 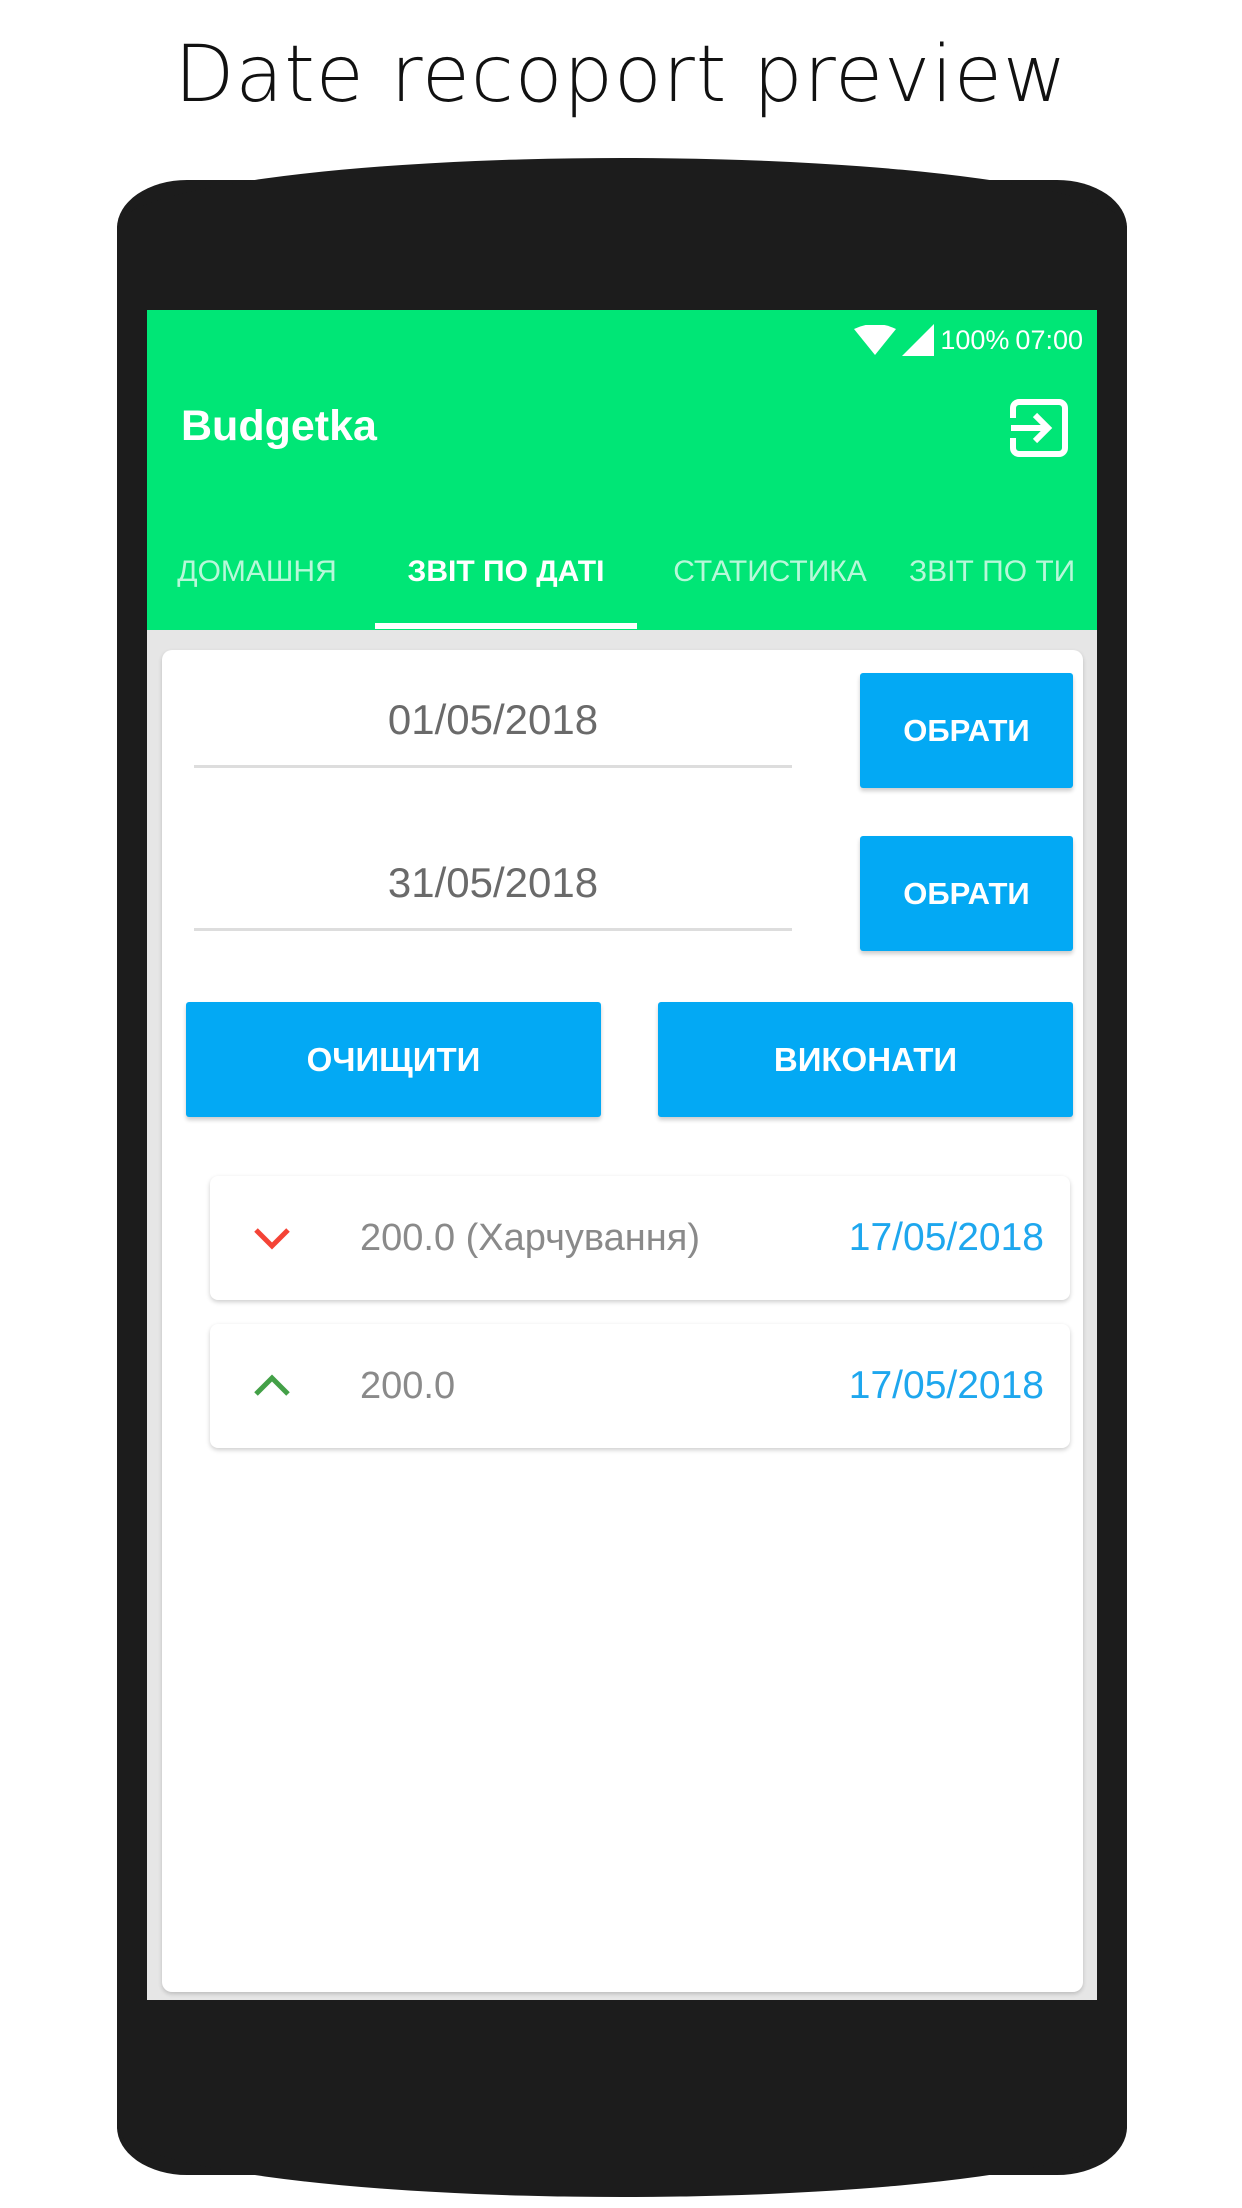 What do you see at coordinates (272, 1386) in the screenshot?
I see `chevron-up-icon` at bounding box center [272, 1386].